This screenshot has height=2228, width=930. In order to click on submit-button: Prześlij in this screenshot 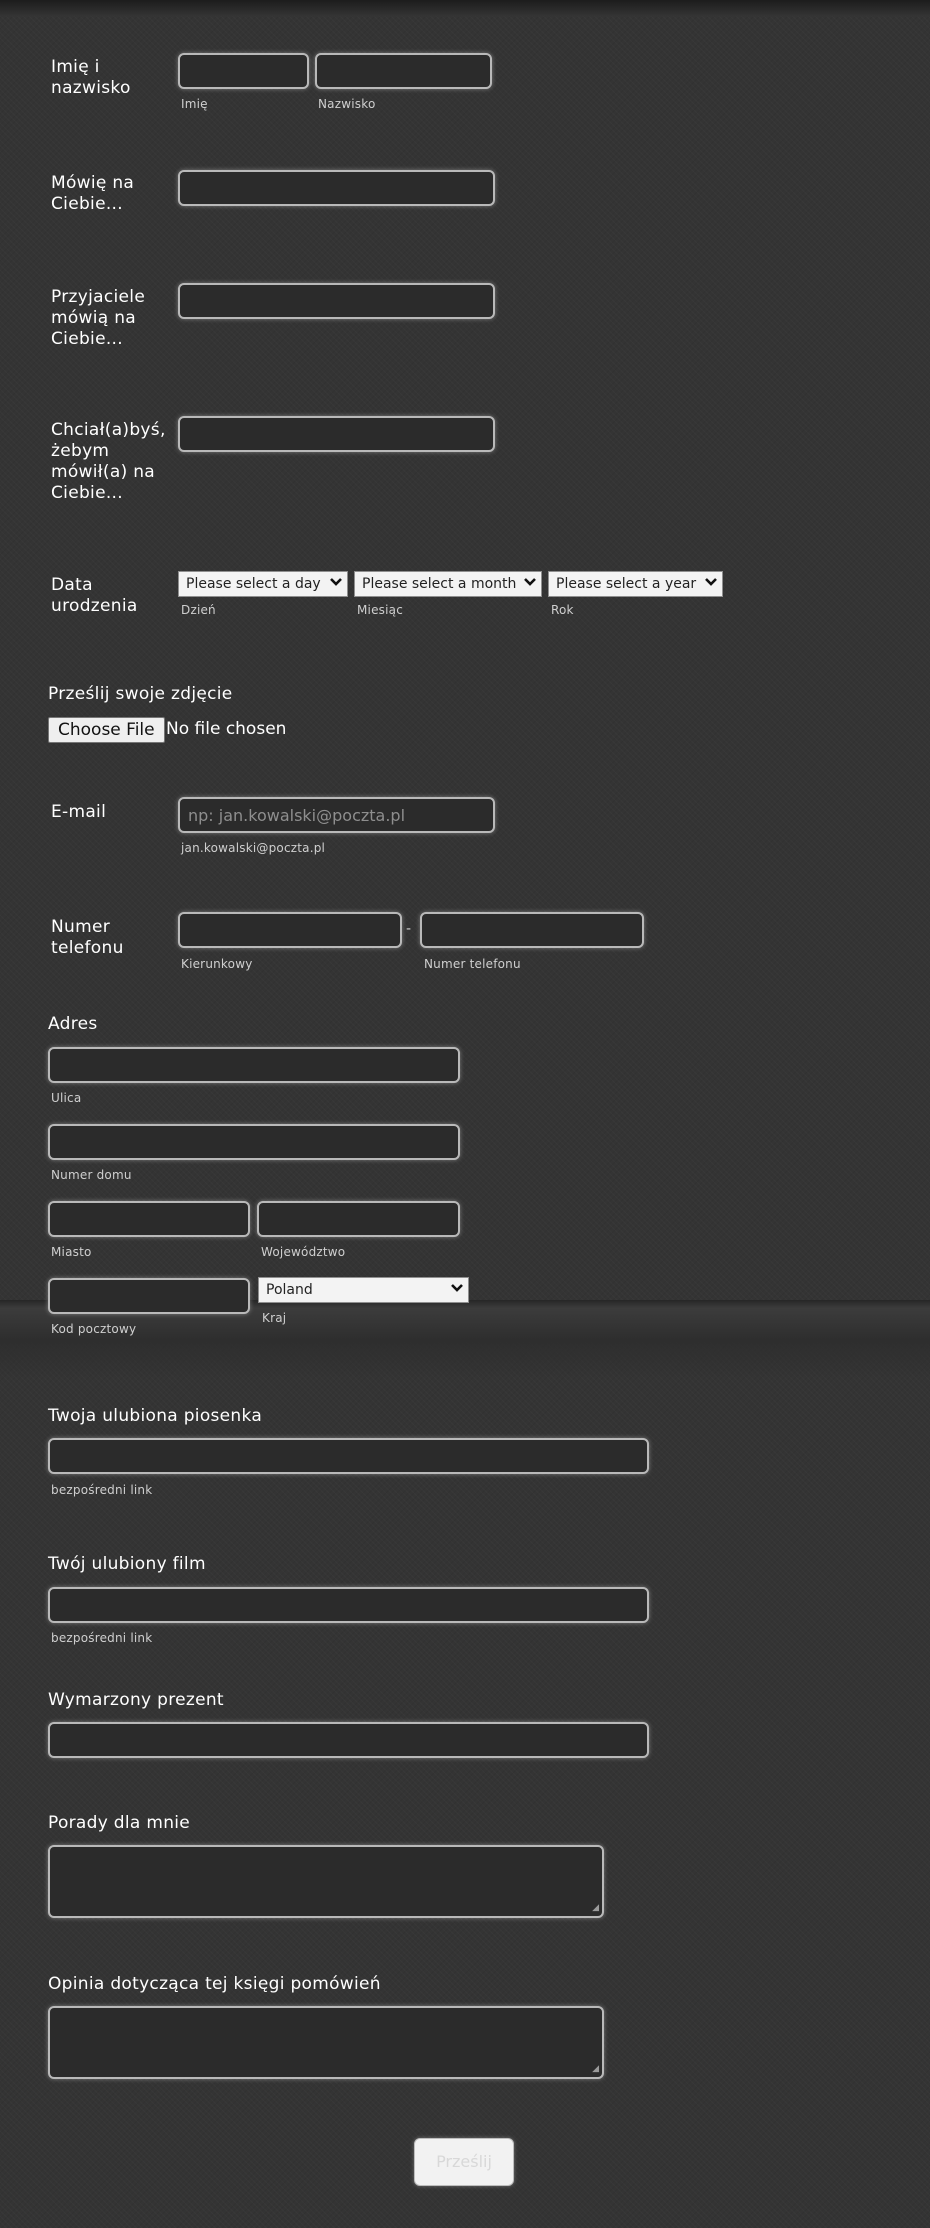, I will do `click(464, 2162)`.